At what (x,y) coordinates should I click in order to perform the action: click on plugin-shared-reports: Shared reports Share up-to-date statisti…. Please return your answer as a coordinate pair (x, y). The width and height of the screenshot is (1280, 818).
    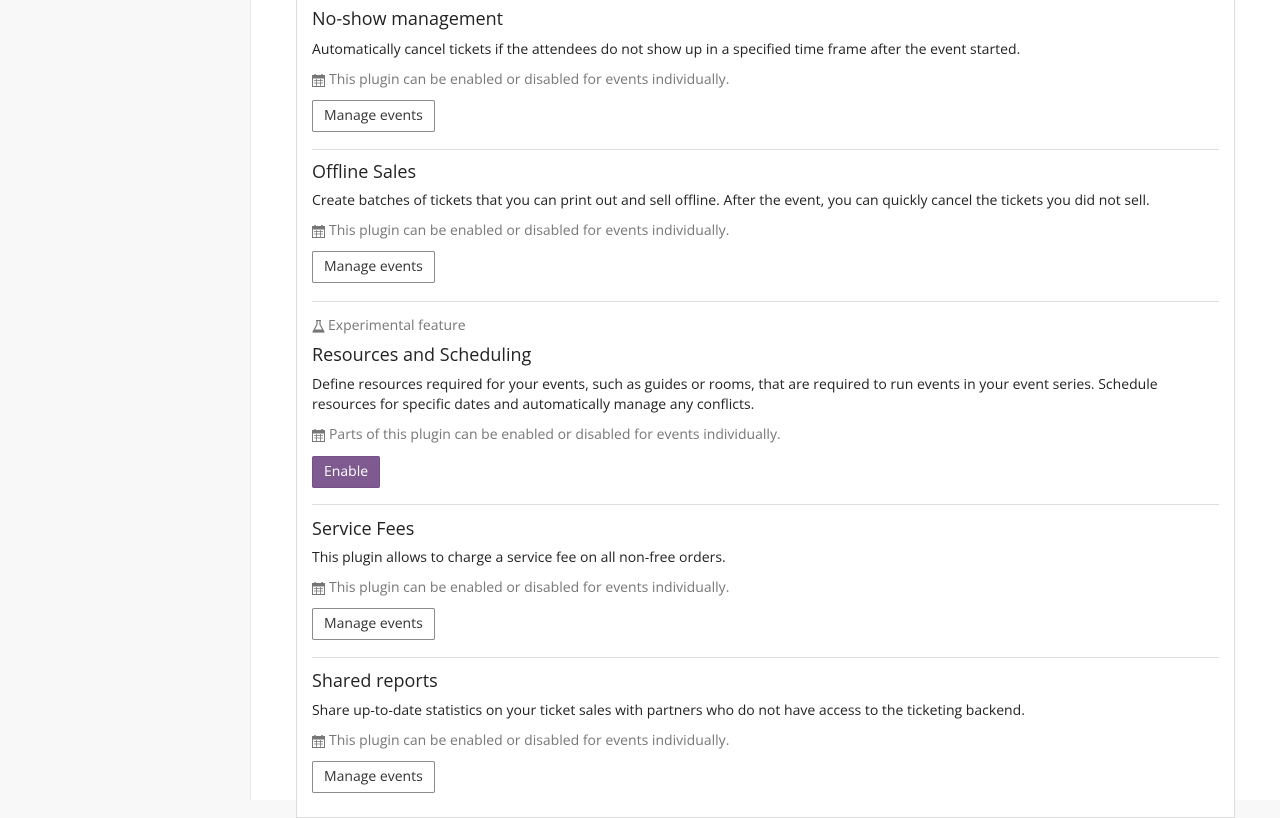
    Looking at the image, I should click on (765, 733).